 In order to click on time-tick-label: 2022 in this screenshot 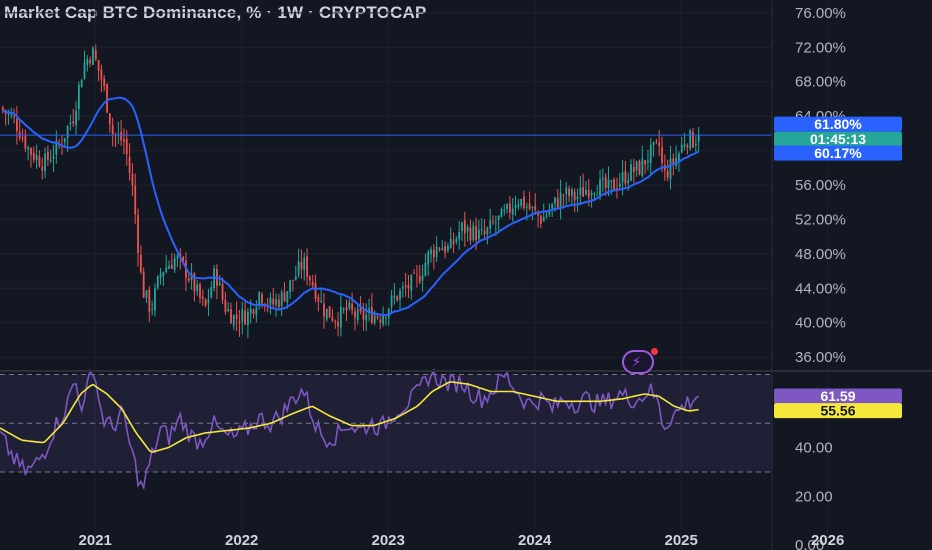, I will do `click(241, 540)`.